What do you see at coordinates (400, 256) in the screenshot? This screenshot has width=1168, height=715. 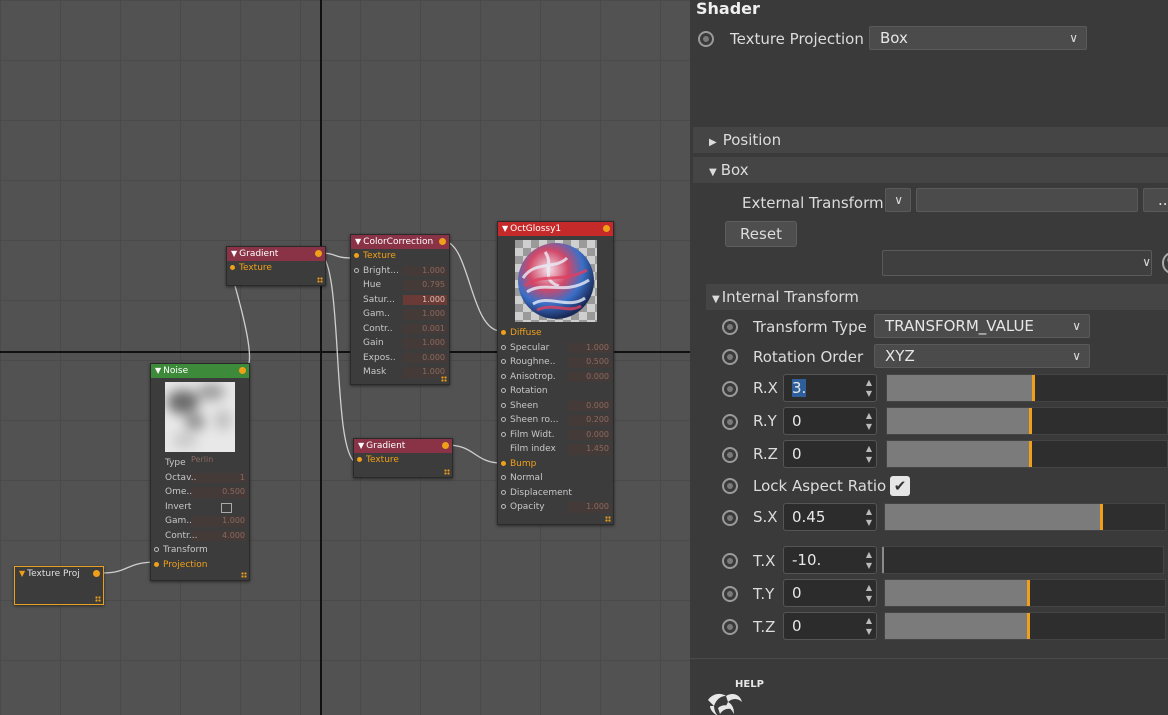 I see `node-input: Texture` at bounding box center [400, 256].